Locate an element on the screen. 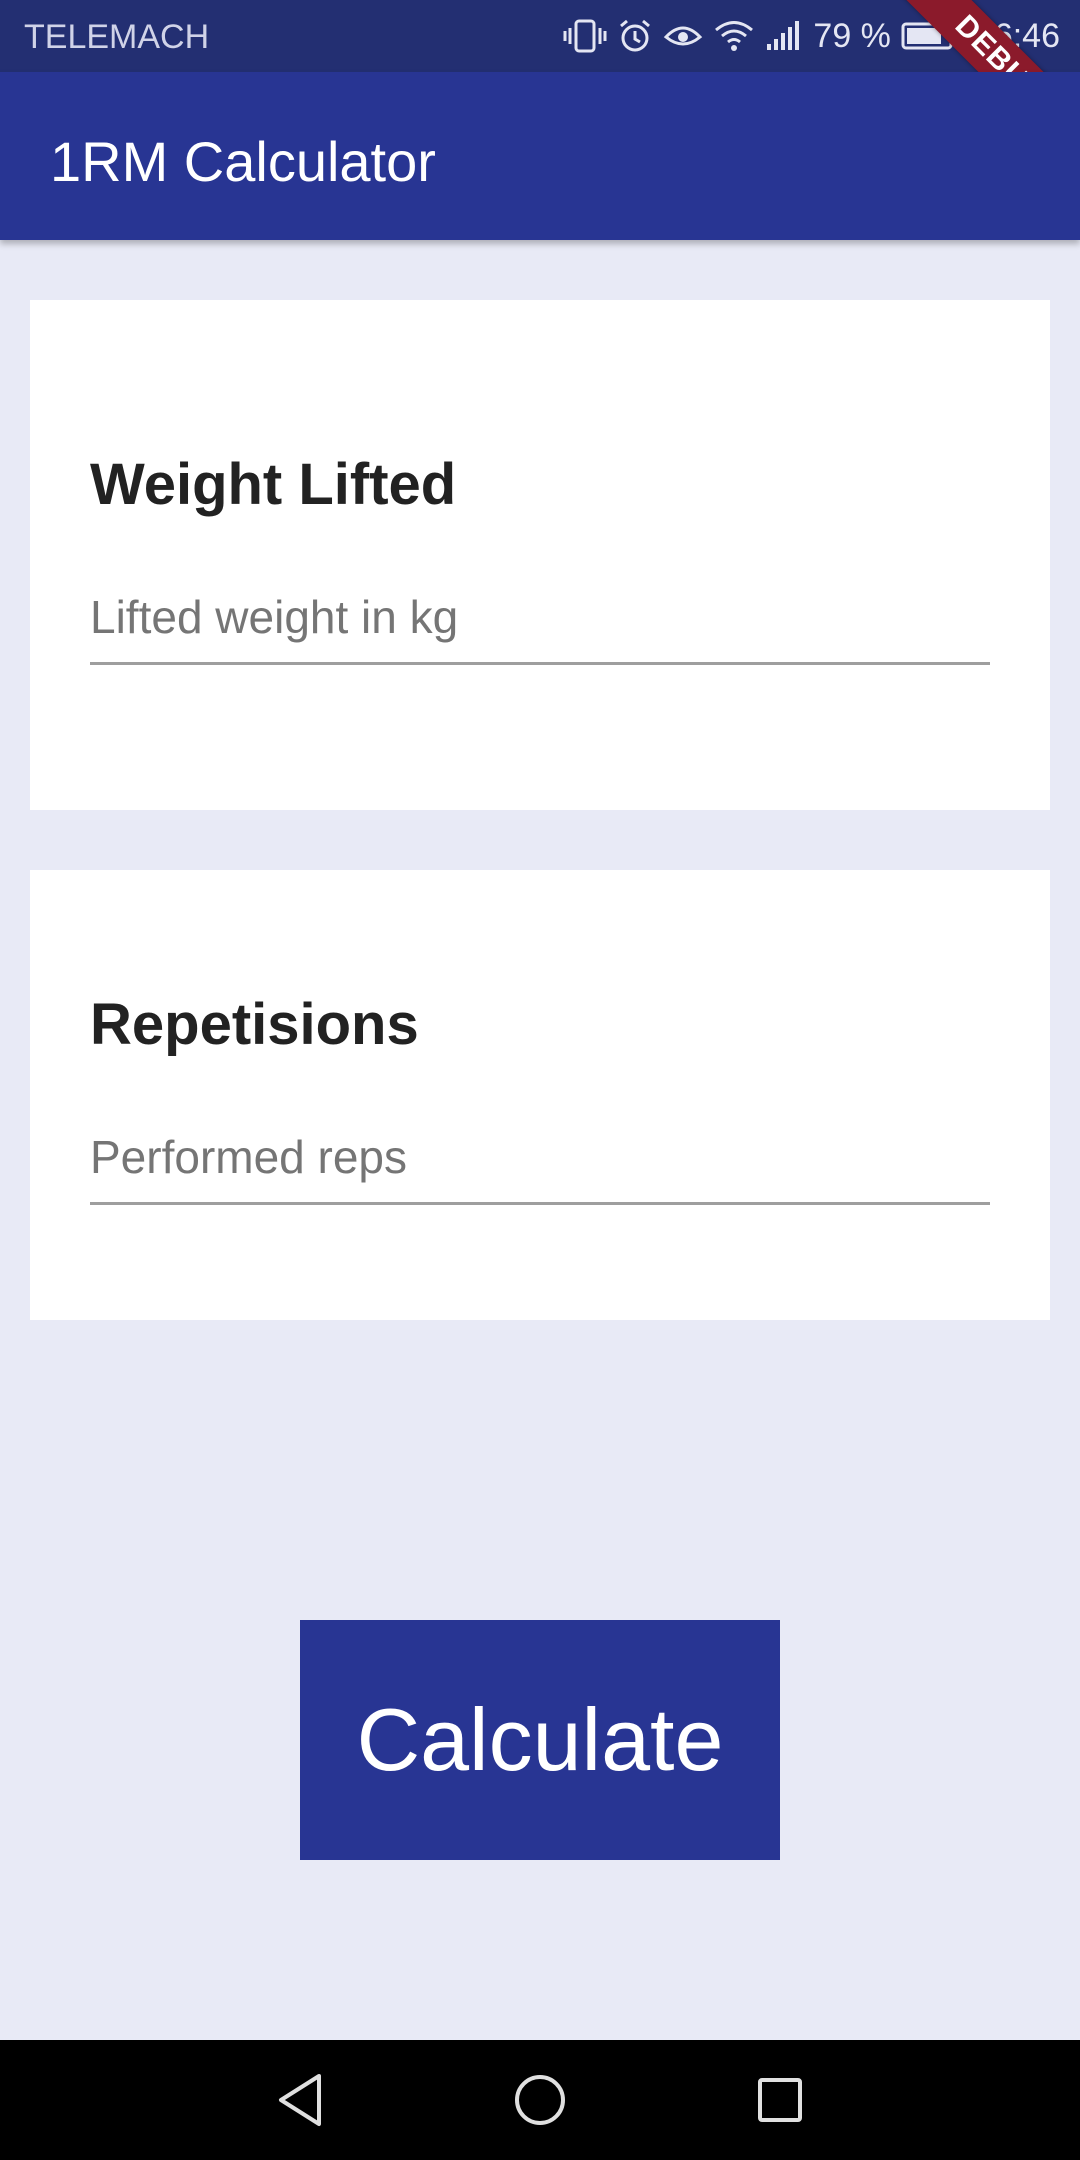 This screenshot has height=2160, width=1080. status-bar: TELEMACH 79 % 16:46 DEBUG is located at coordinates (540, 36).